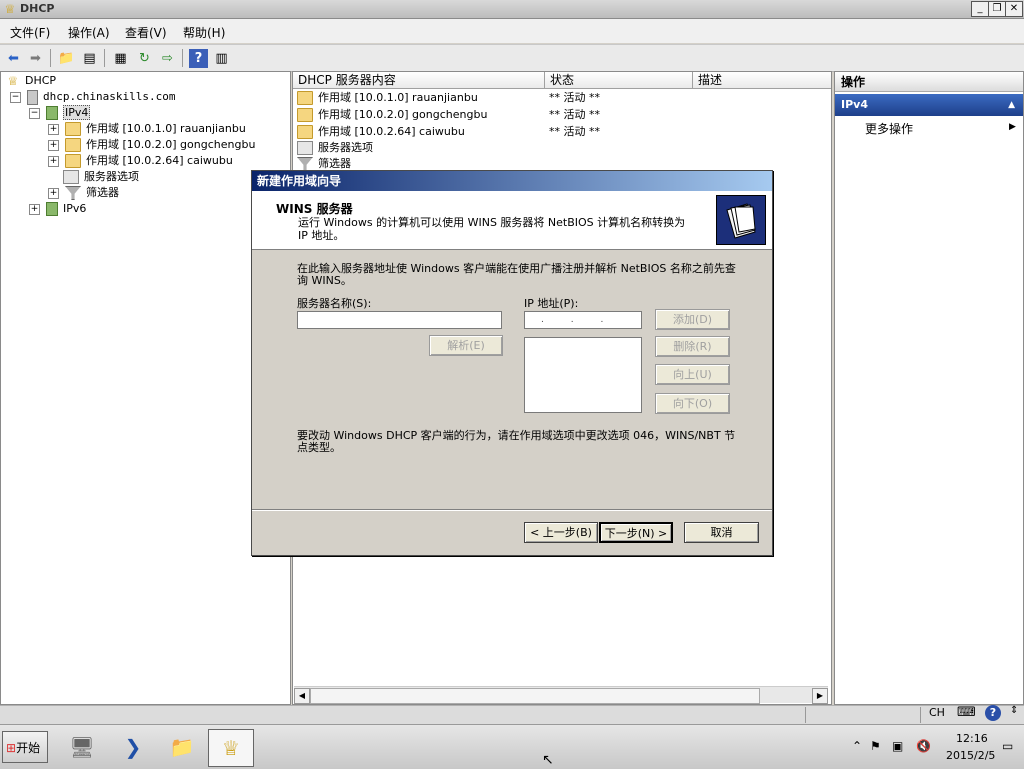  Describe the element at coordinates (512, 58) in the screenshot. I see `toolbar: ⬅ ➡ 📁 ▤ ▦ ↻ ⇨ ? ▥` at that location.